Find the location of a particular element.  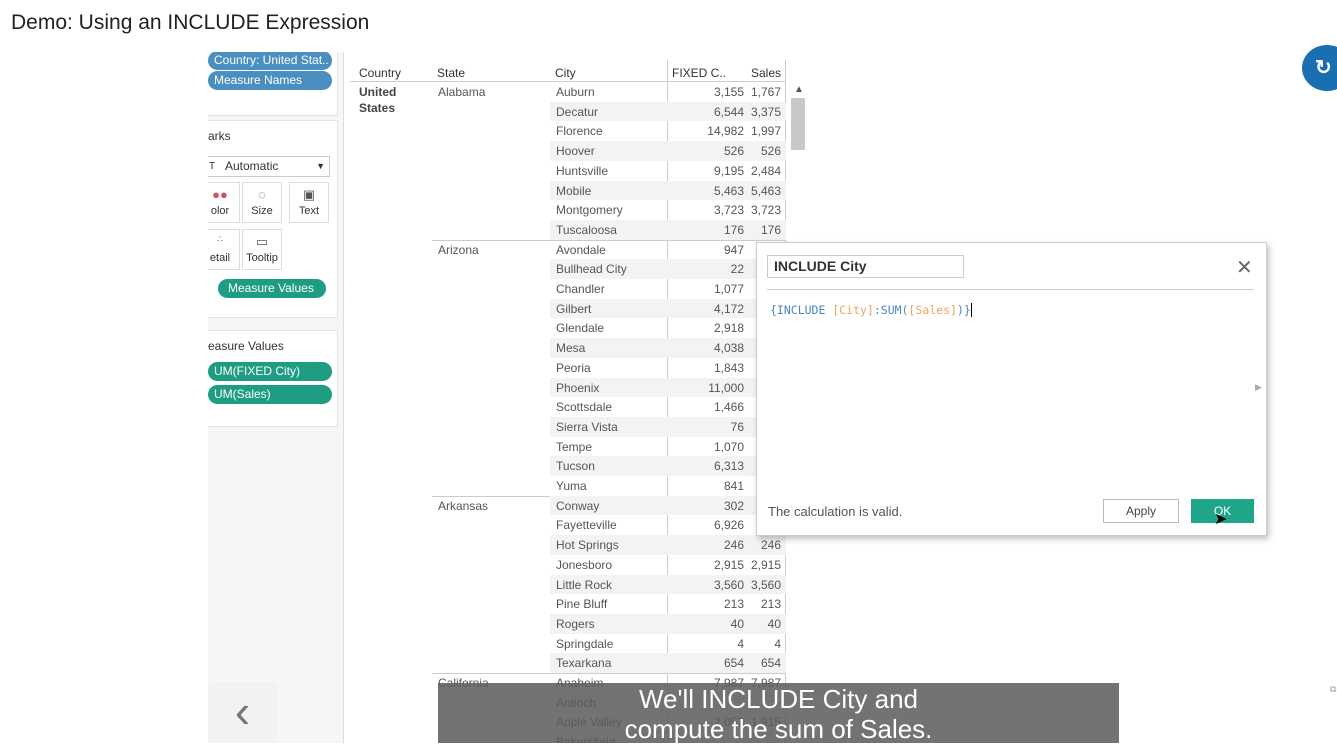

divider is located at coordinates (1010, 289).